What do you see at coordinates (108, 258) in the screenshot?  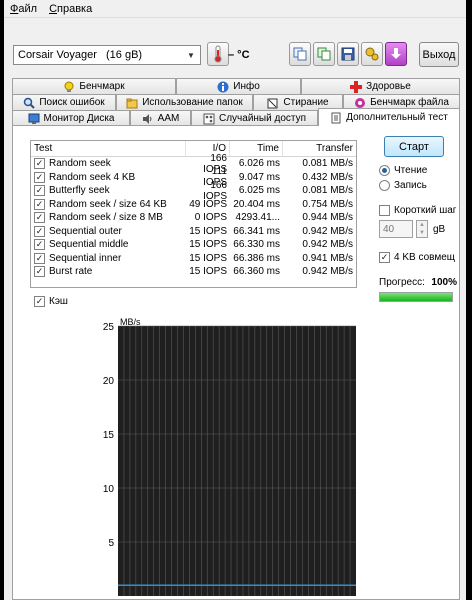 I see `test-name-cell: ✓ Sequential inner` at bounding box center [108, 258].